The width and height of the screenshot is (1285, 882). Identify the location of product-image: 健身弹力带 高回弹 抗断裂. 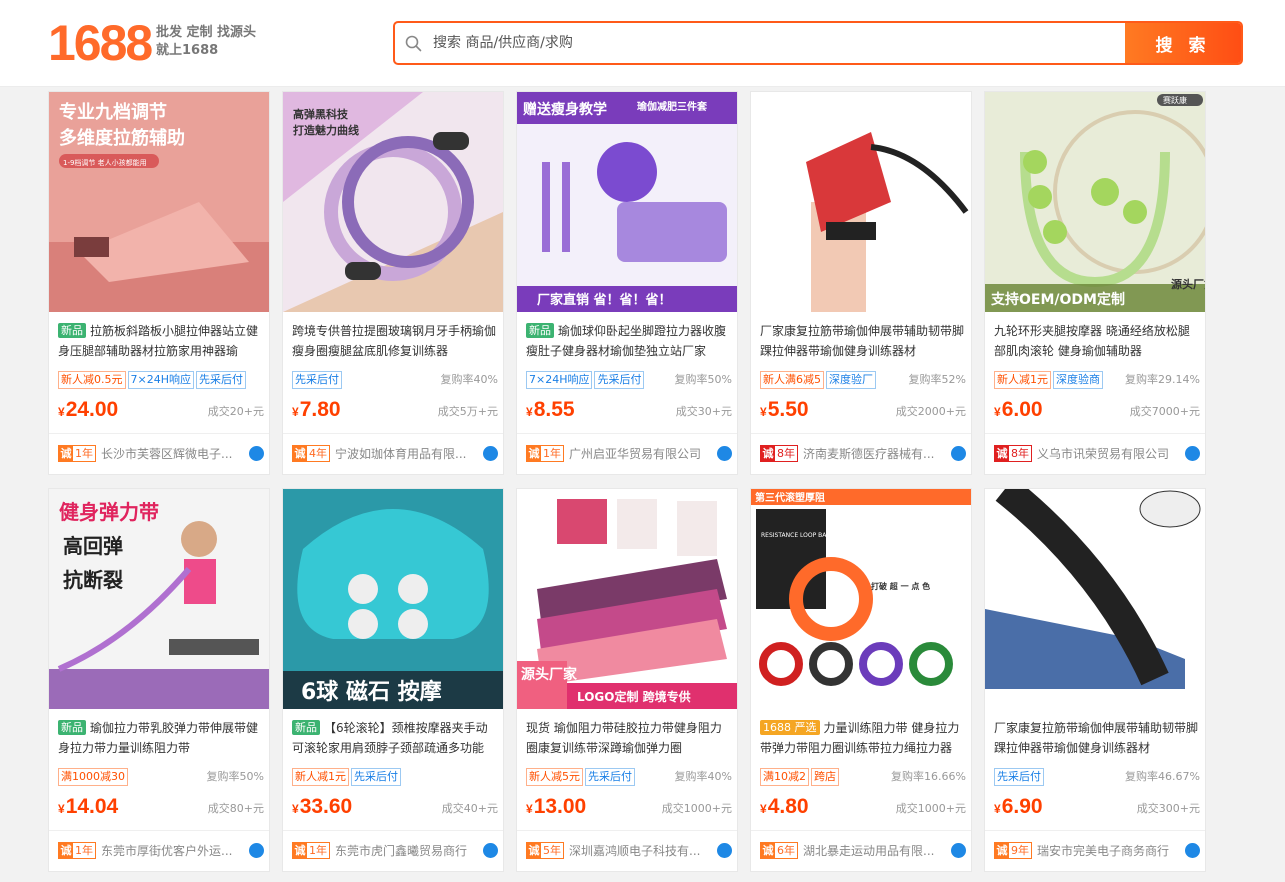
(159, 599).